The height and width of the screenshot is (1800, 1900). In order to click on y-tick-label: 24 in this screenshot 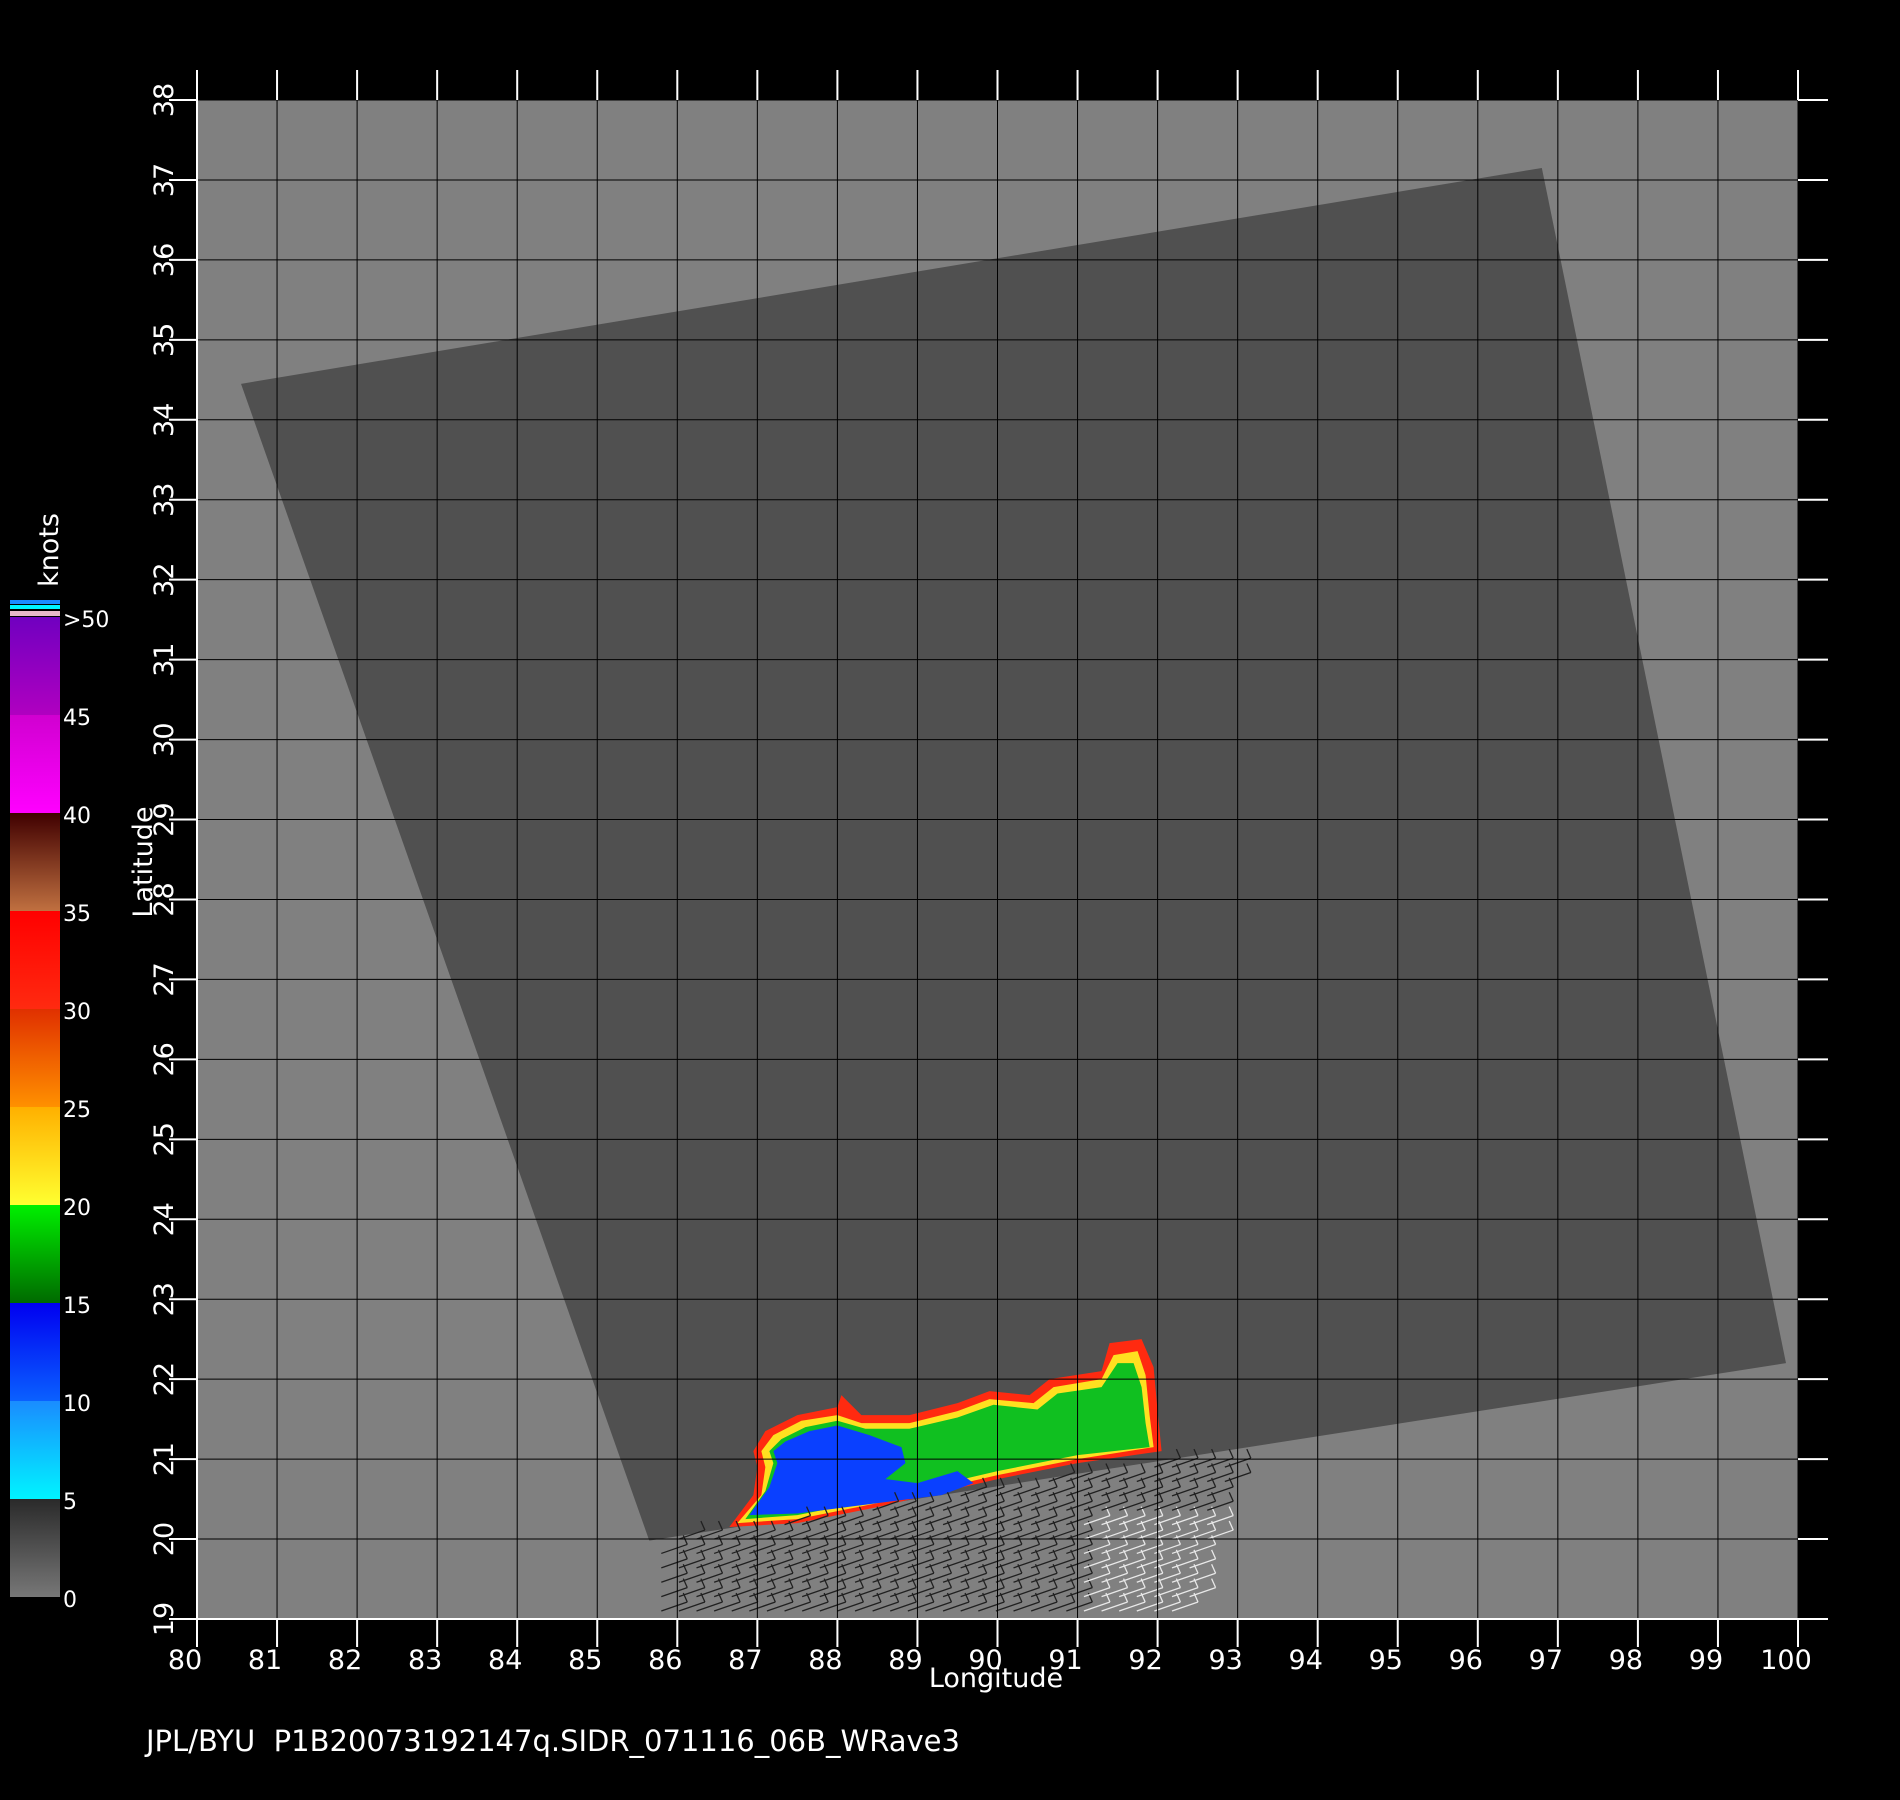, I will do `click(164, 1219)`.